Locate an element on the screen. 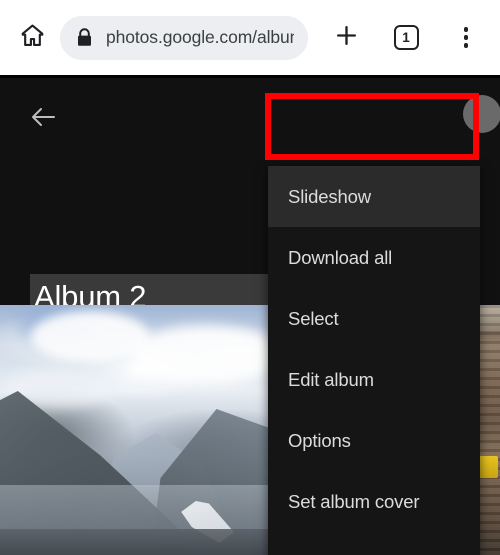 This screenshot has height=555, width=500. tab-count-badge: 1 is located at coordinates (406, 37).